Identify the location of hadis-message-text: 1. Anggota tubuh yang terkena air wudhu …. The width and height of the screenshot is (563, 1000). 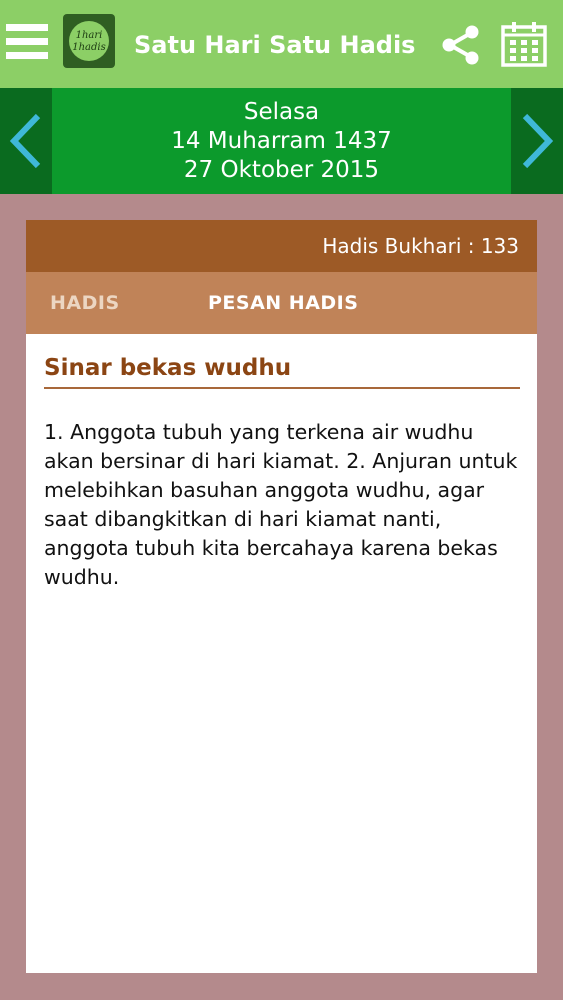
(281, 504).